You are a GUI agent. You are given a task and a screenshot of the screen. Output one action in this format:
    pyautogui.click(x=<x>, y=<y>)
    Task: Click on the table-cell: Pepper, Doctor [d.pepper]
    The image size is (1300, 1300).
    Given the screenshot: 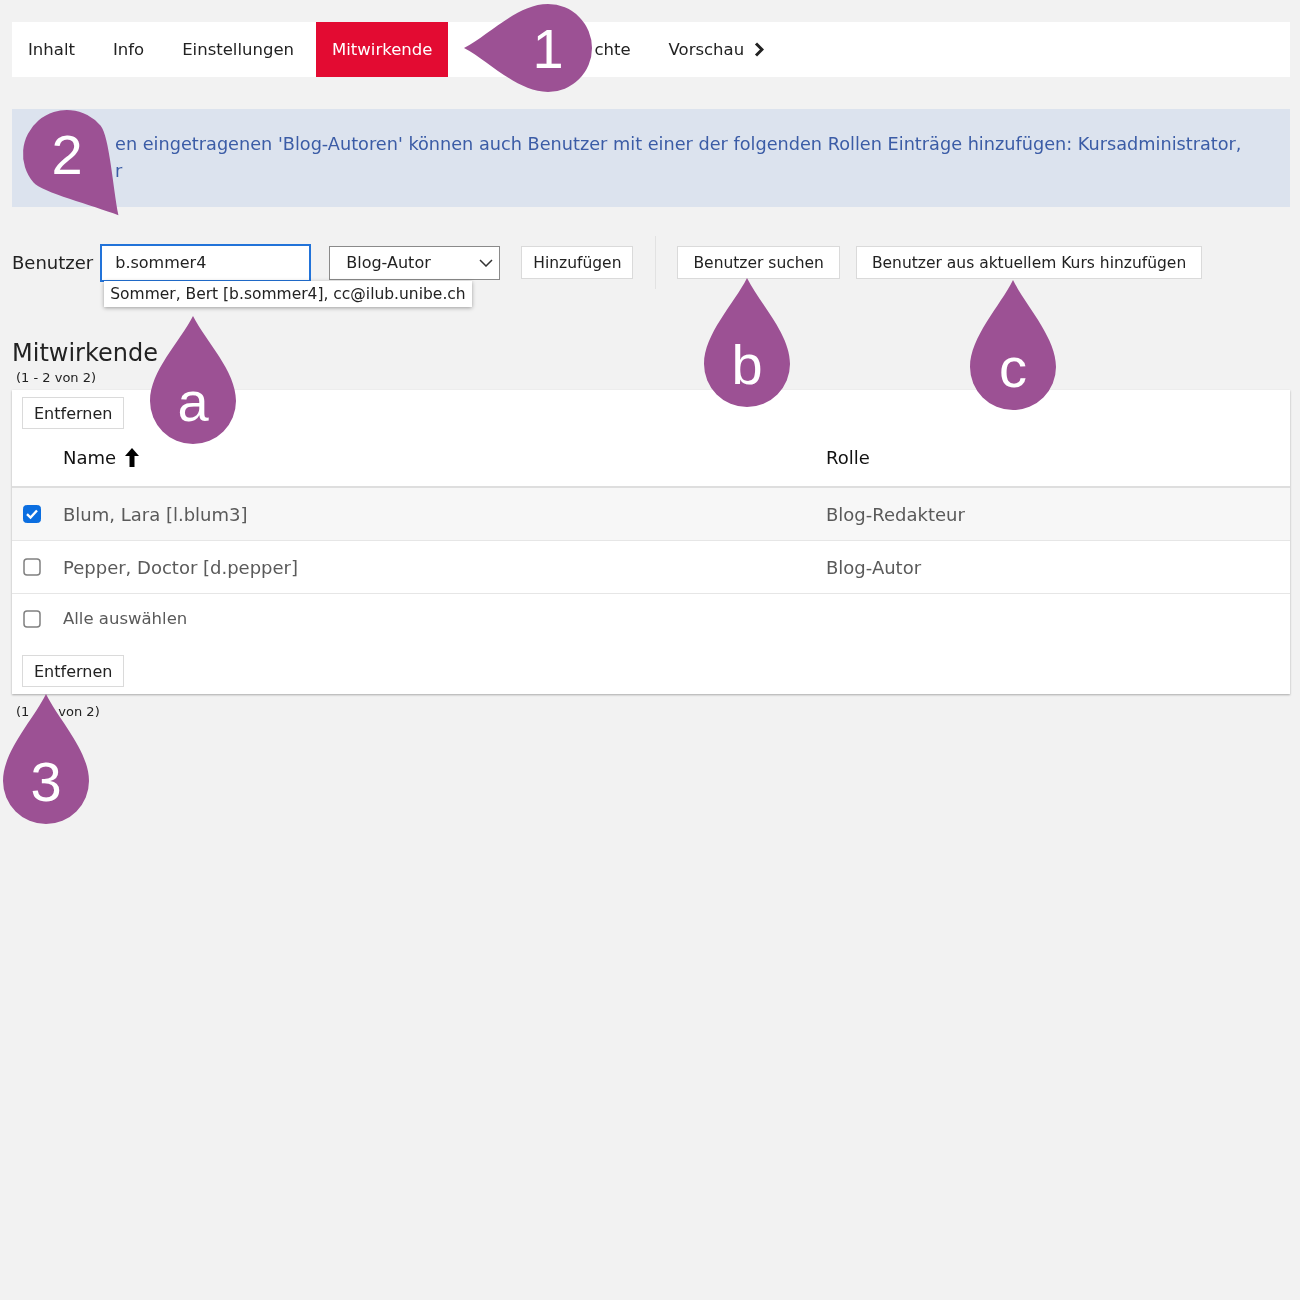 What is the action you would take?
    pyautogui.click(x=181, y=567)
    